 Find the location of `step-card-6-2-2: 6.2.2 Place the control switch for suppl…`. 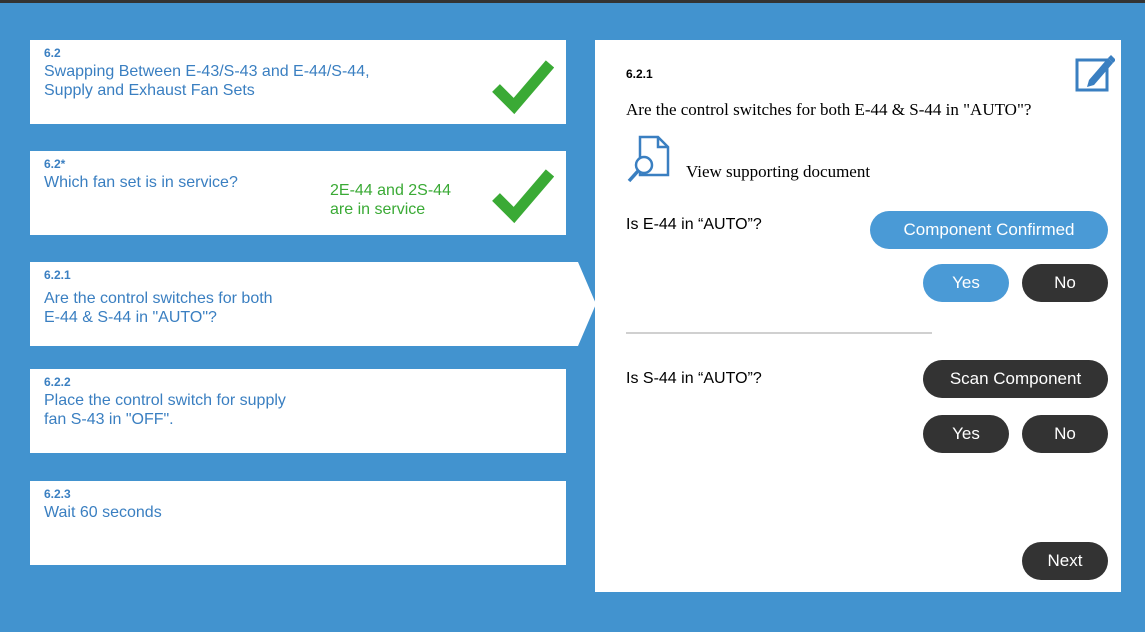

step-card-6-2-2: 6.2.2 Place the control switch for suppl… is located at coordinates (298, 411).